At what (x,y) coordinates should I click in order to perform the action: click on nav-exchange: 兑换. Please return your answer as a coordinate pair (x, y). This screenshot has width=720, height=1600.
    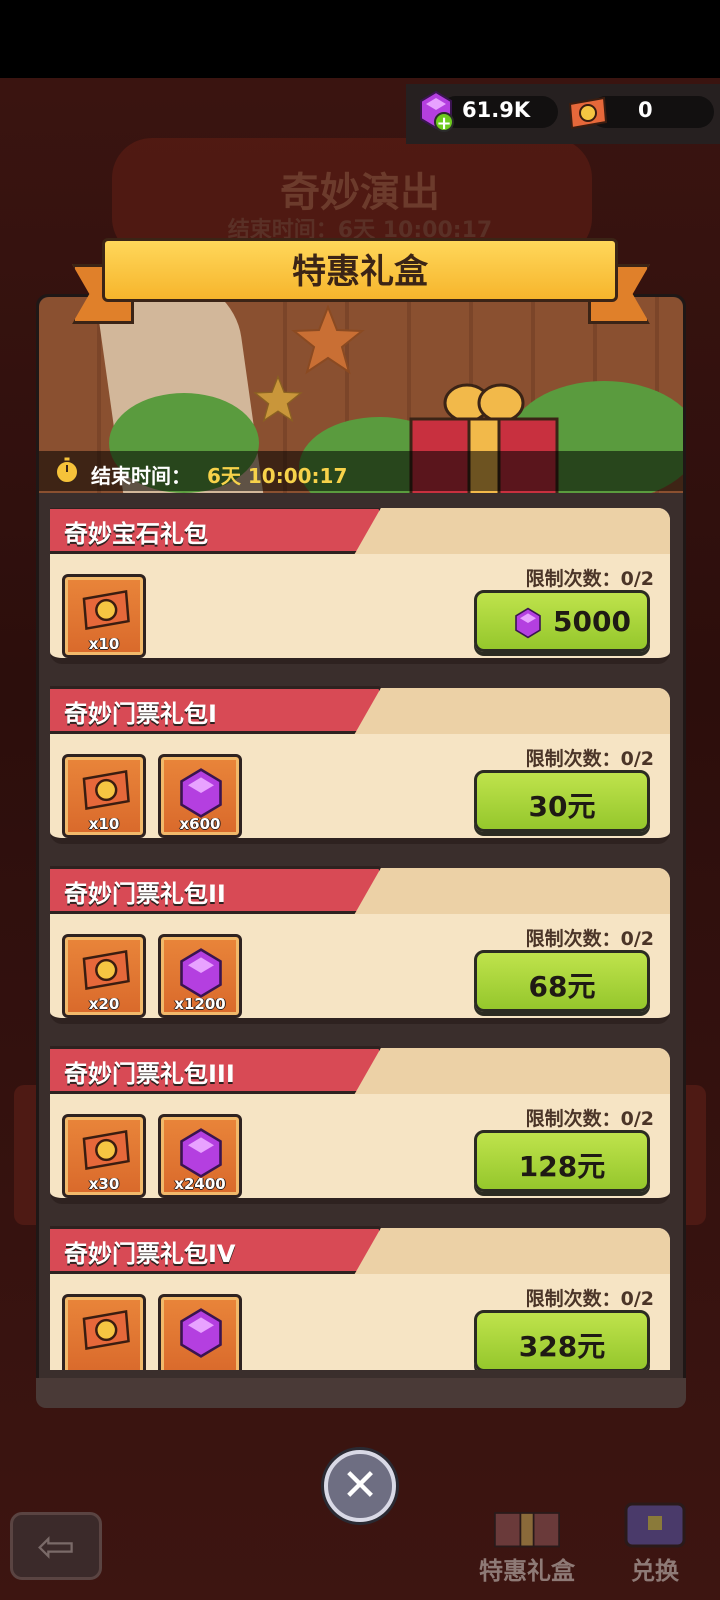
    Looking at the image, I should click on (655, 1540).